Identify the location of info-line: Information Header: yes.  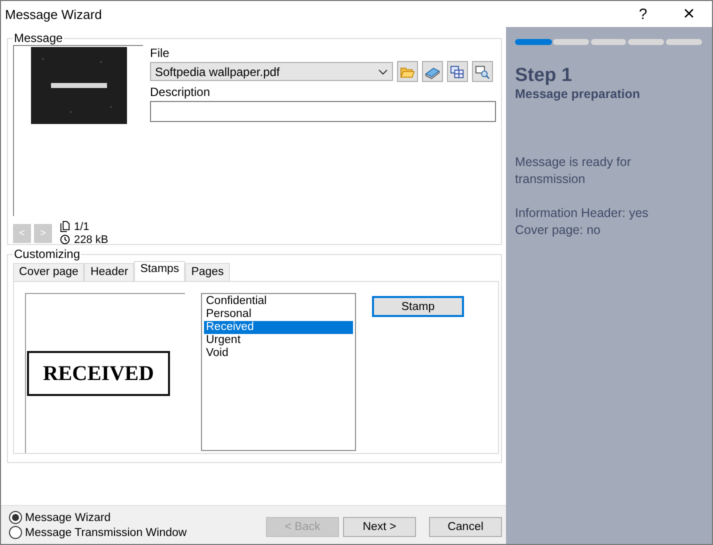
(582, 213).